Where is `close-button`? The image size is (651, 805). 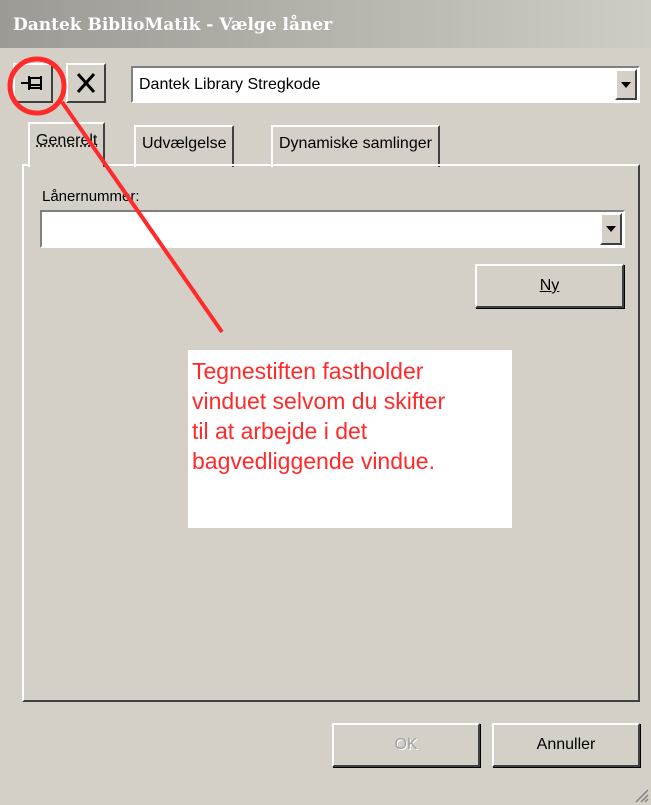
close-button is located at coordinates (86, 83).